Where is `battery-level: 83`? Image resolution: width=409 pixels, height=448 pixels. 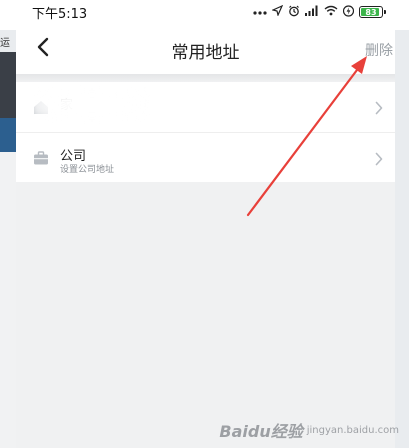 battery-level: 83 is located at coordinates (371, 12).